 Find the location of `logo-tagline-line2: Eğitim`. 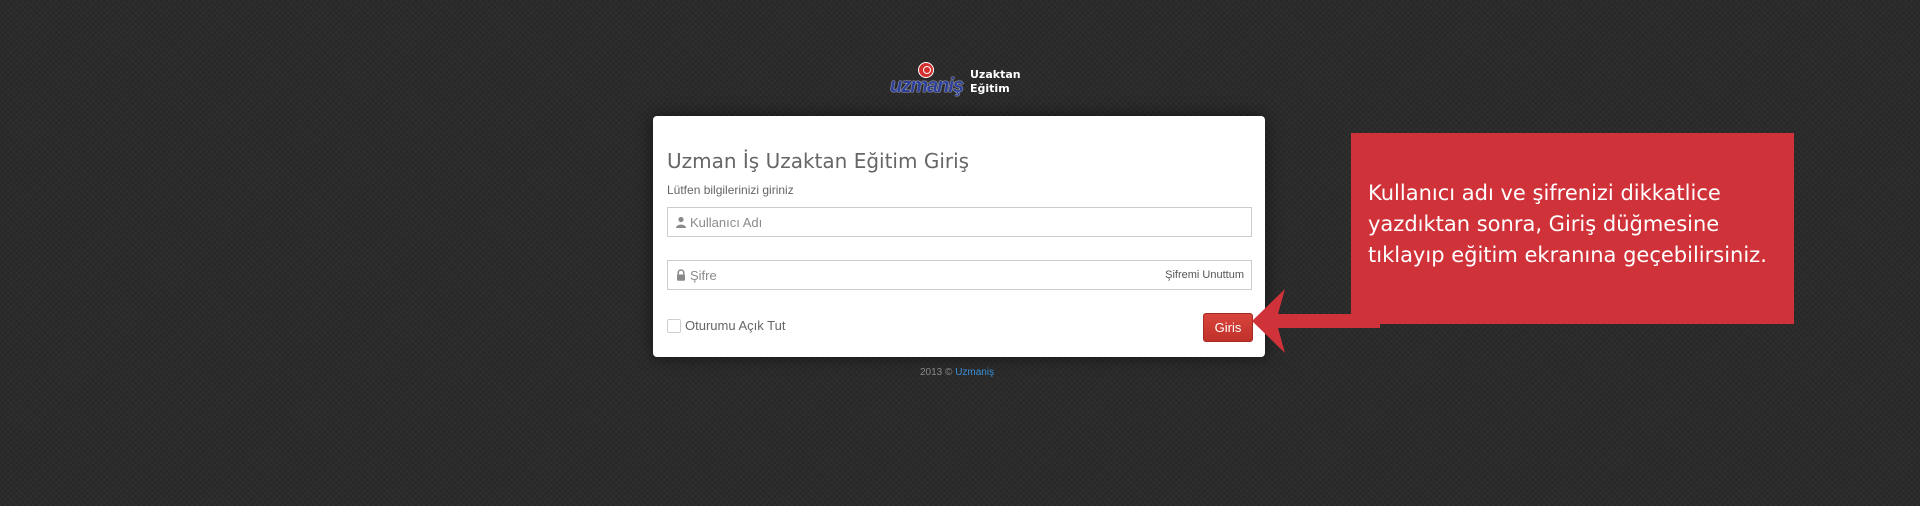

logo-tagline-line2: Eğitim is located at coordinates (990, 88).